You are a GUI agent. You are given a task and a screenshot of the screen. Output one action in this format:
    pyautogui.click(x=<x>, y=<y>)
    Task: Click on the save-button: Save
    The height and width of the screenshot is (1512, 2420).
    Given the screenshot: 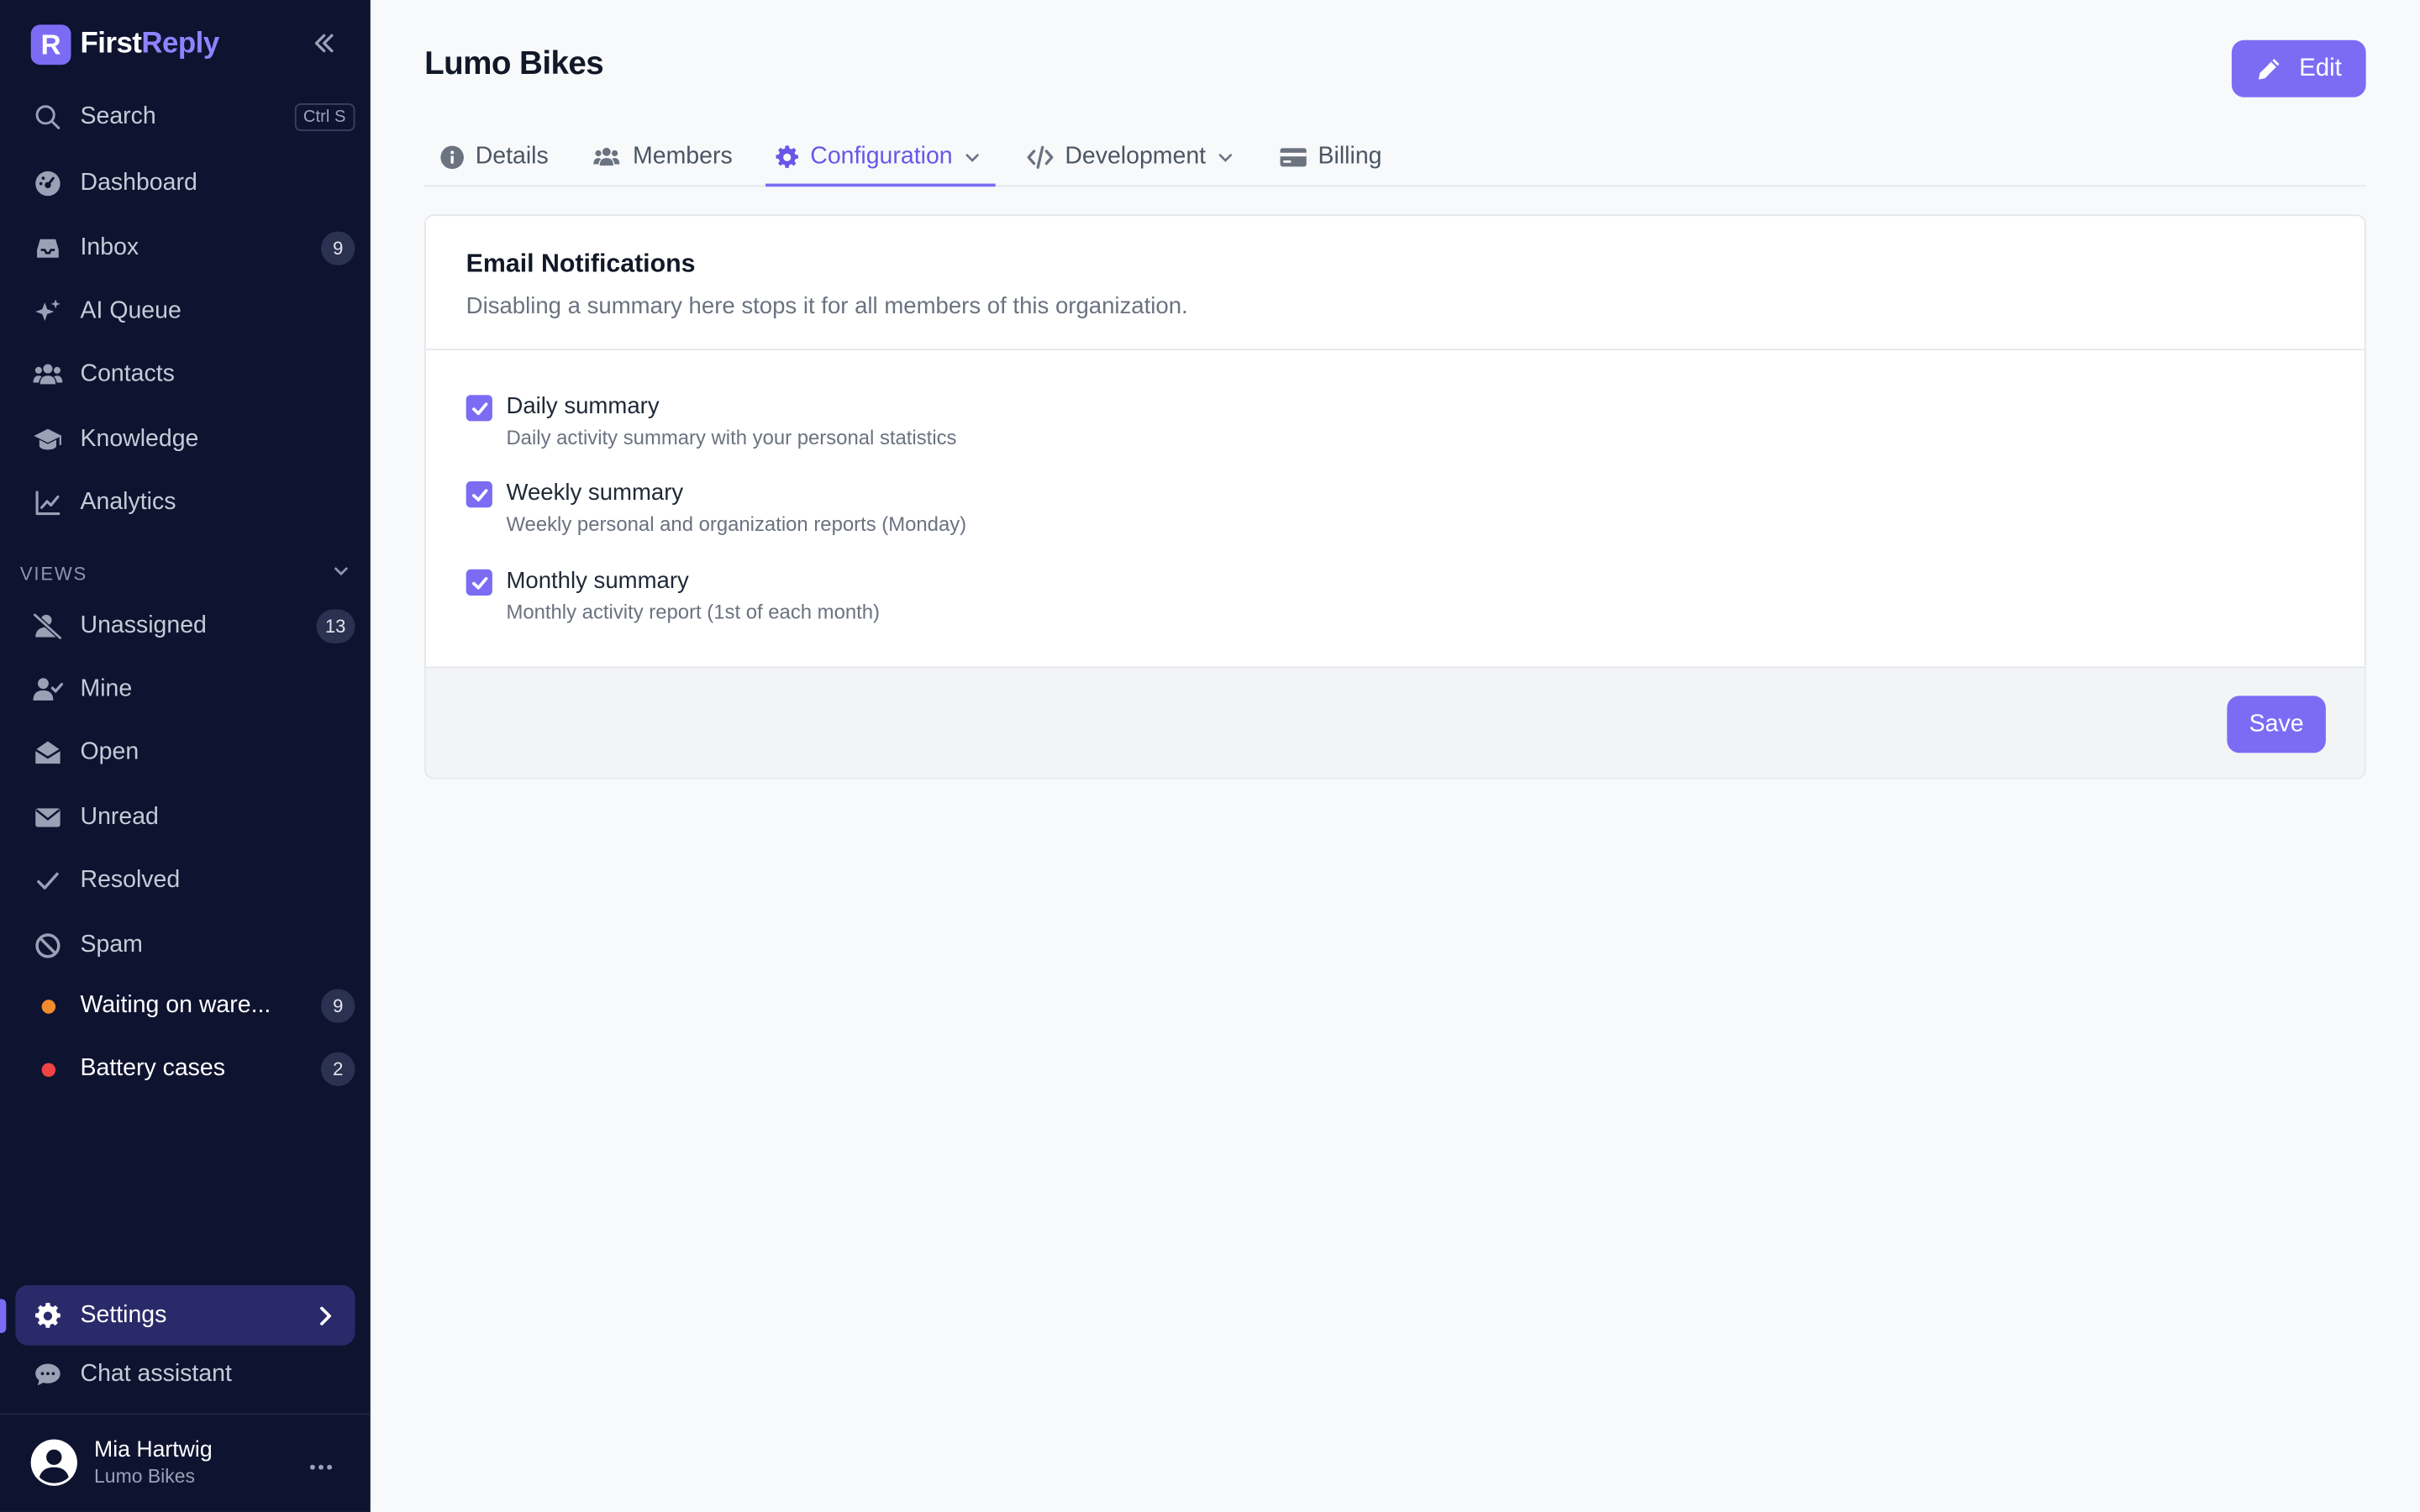 What is the action you would take?
    pyautogui.click(x=2276, y=724)
    